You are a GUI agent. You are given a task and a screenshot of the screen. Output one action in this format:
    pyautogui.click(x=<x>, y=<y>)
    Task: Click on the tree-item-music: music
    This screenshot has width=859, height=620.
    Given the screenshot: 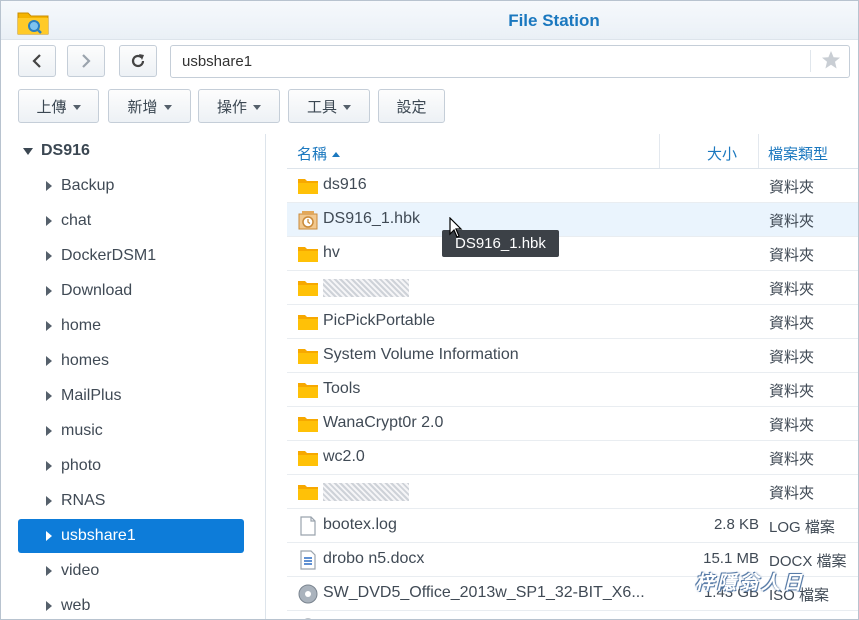 What is the action you would take?
    pyautogui.click(x=131, y=431)
    